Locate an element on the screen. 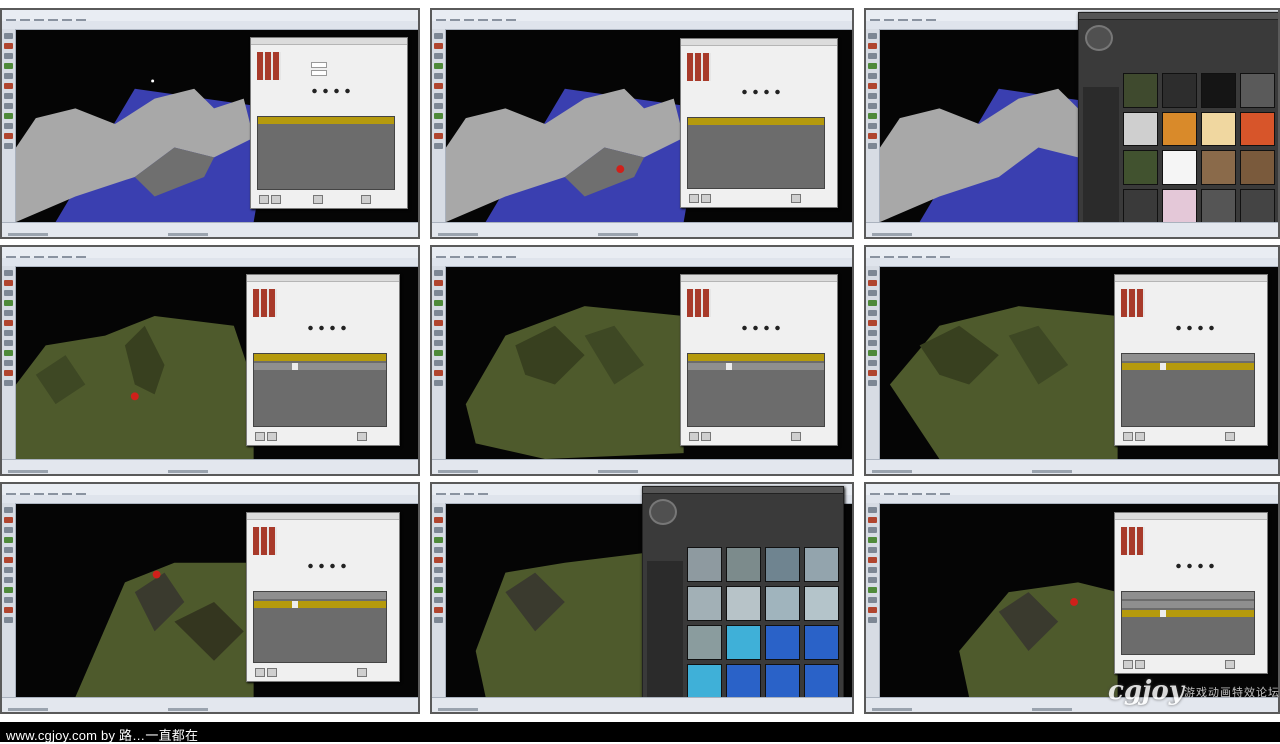 This screenshot has height=744, width=1280. site-watermark-tagline: 游戏动画特效论坛 is located at coordinates (1232, 692).